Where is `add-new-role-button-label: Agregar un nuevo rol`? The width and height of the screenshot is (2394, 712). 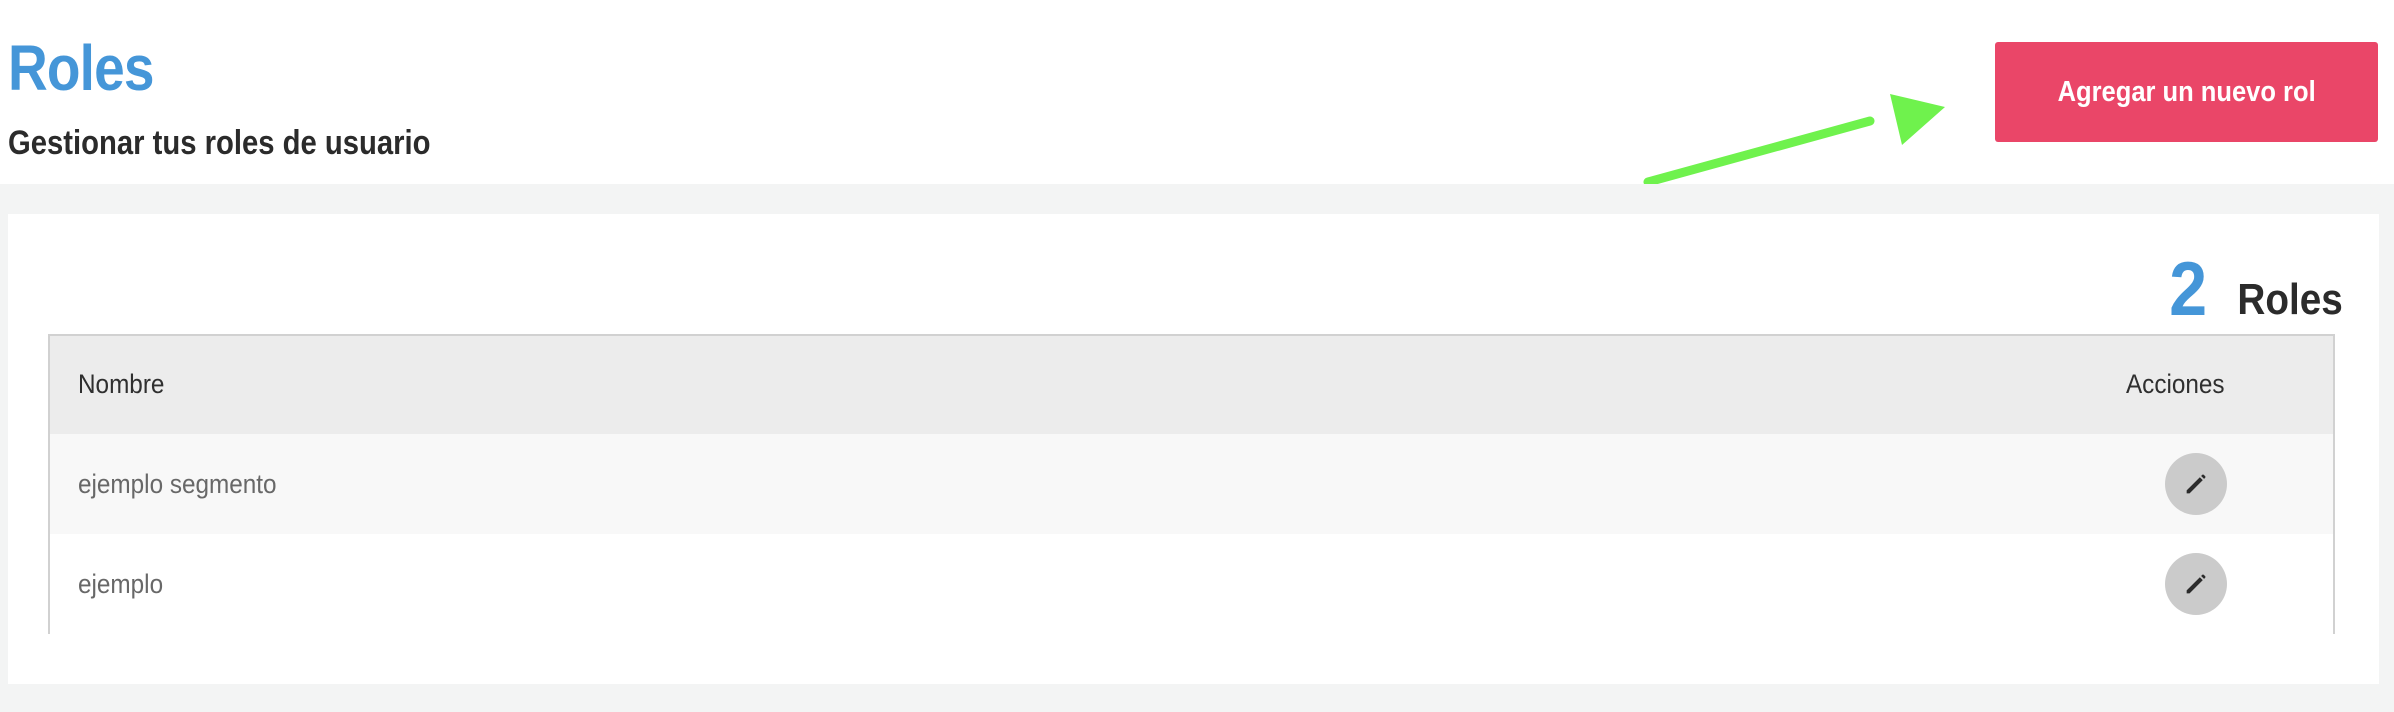 add-new-role-button-label: Agregar un nuevo rol is located at coordinates (2186, 91).